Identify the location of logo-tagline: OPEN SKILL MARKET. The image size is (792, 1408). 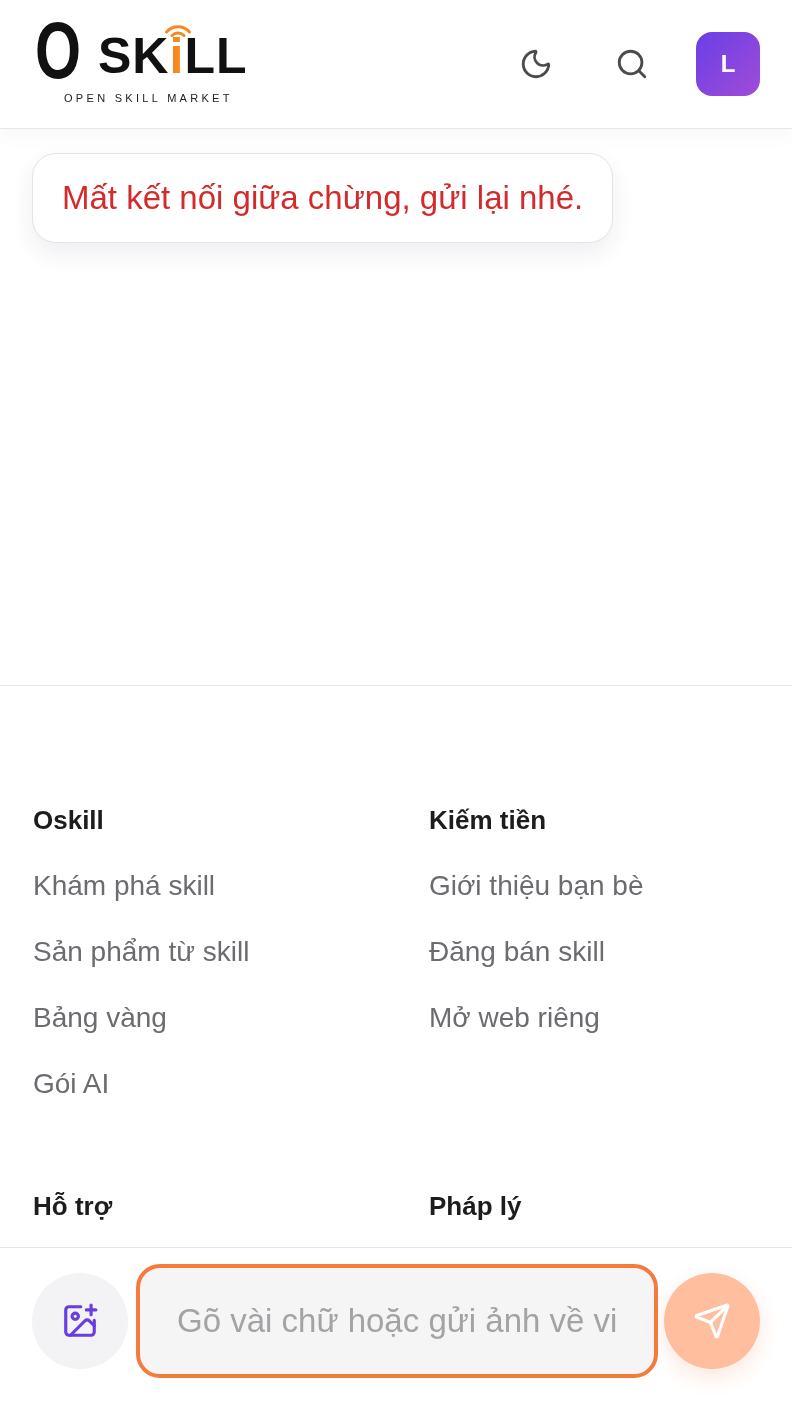
(148, 98).